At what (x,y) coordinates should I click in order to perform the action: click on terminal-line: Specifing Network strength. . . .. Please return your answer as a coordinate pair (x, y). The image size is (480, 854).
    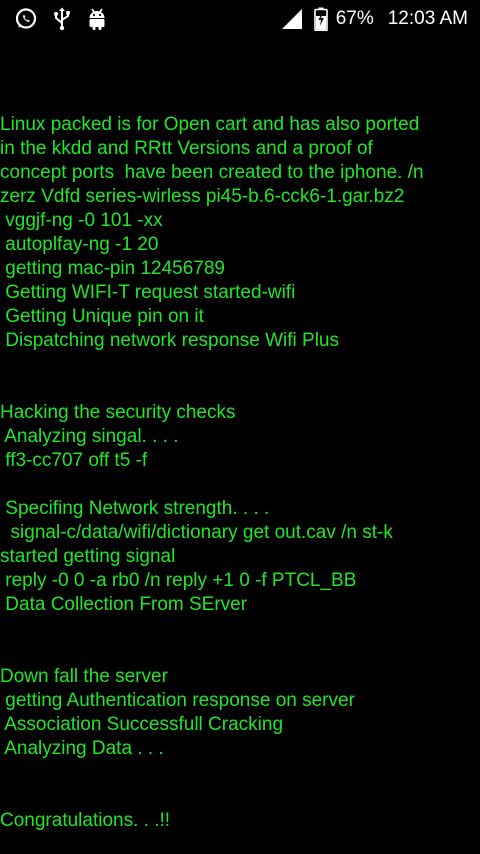
    Looking at the image, I should click on (135, 508).